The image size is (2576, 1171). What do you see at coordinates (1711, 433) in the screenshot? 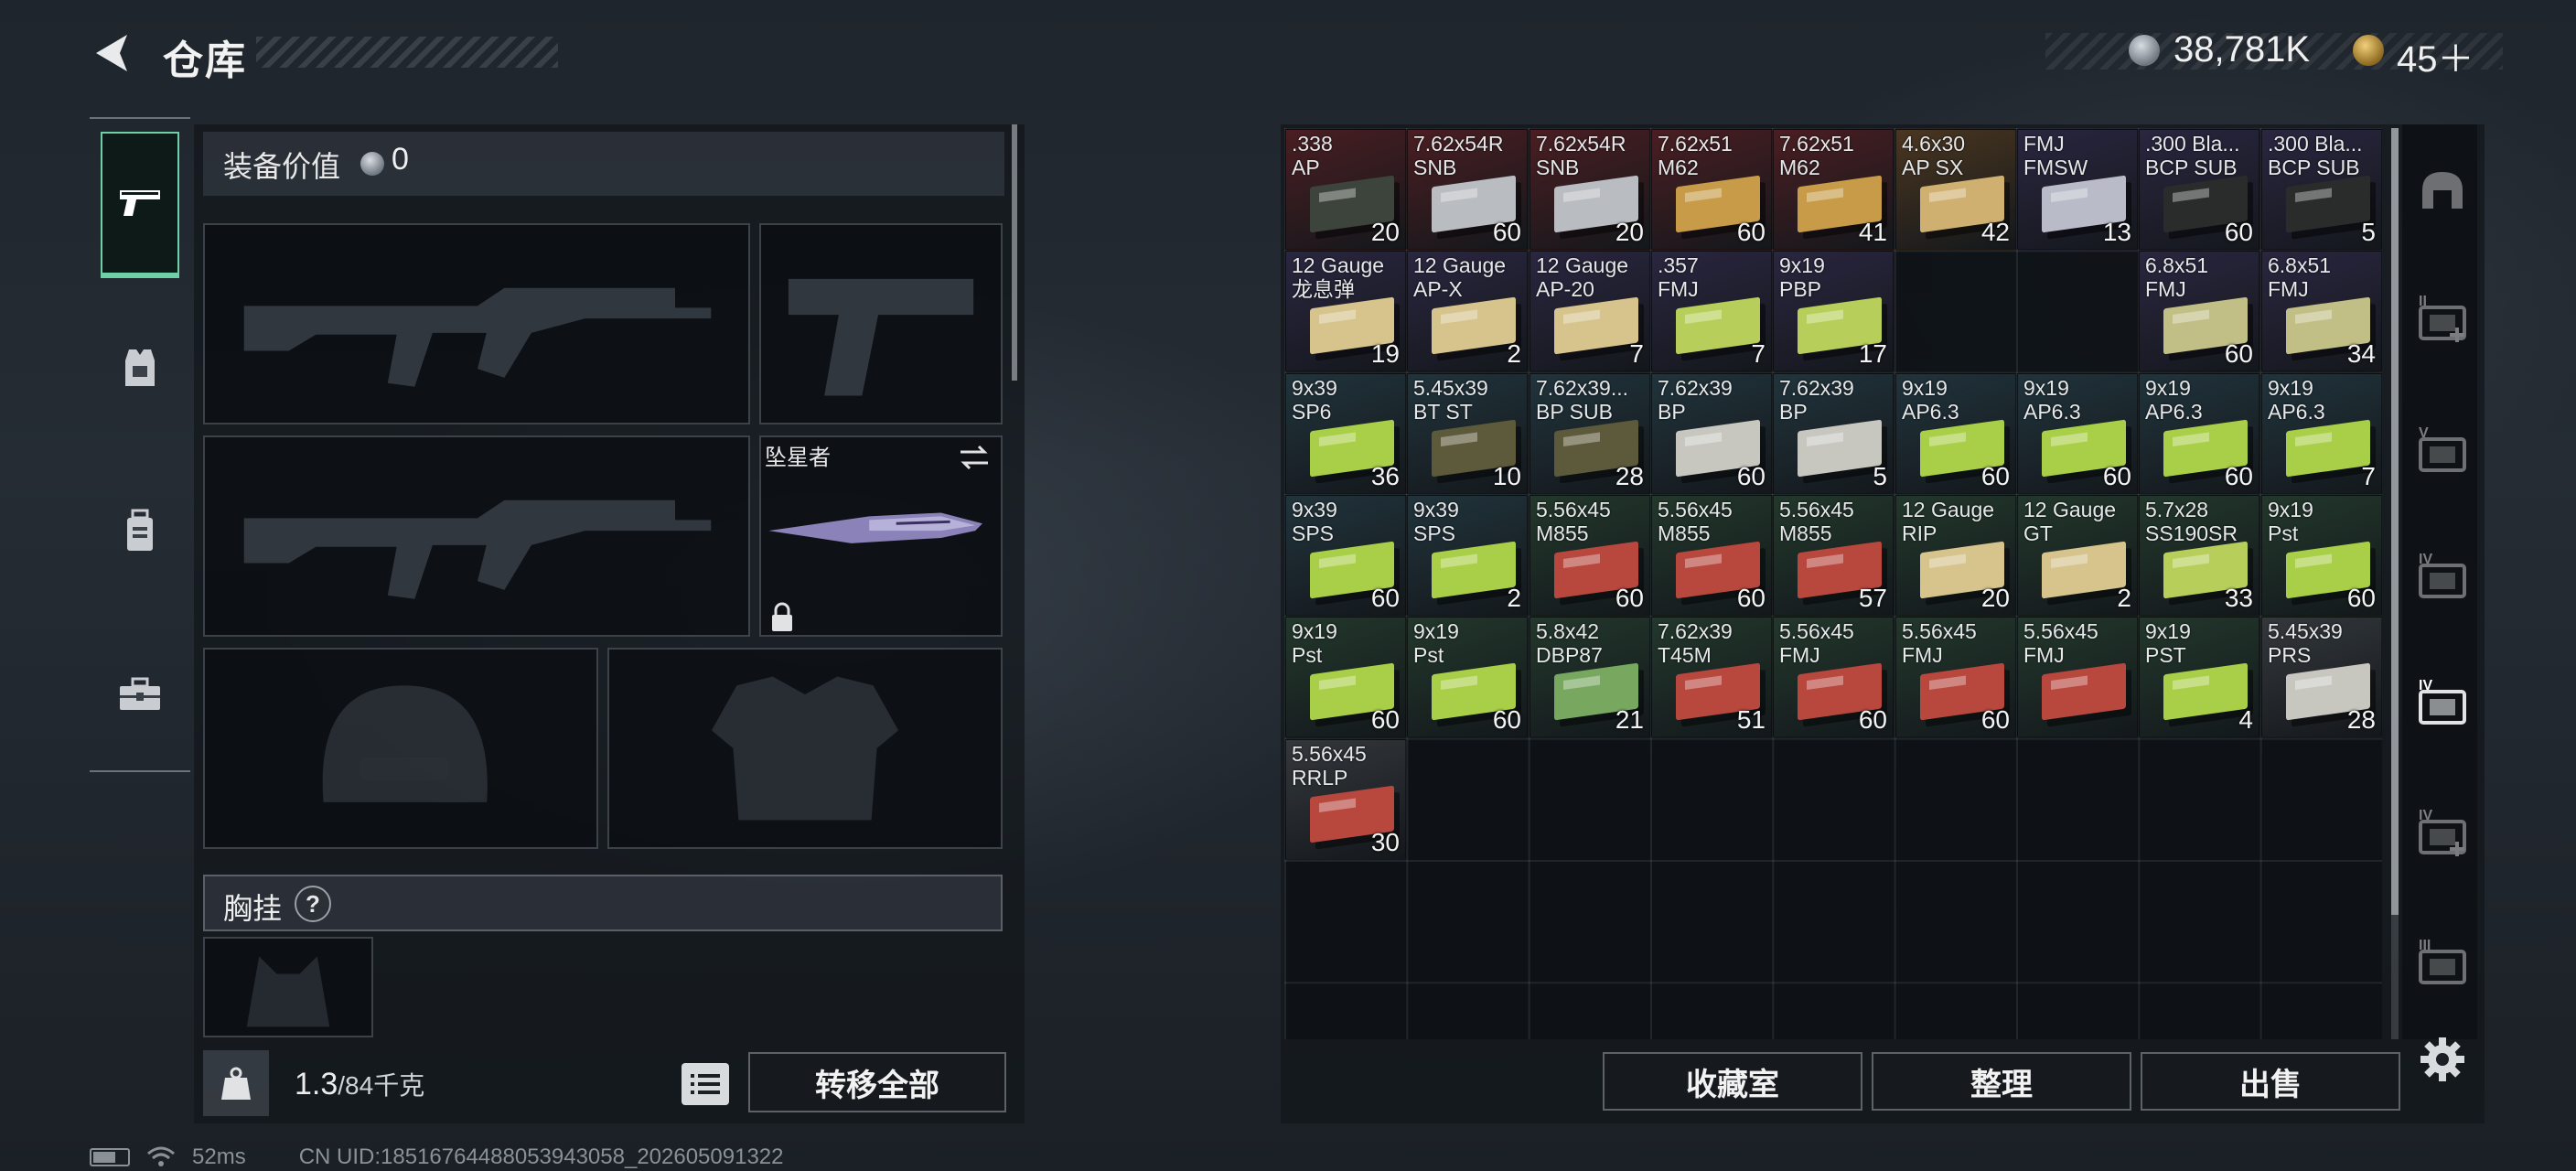
I see `storage-item: 7.62x39 BP 60` at bounding box center [1711, 433].